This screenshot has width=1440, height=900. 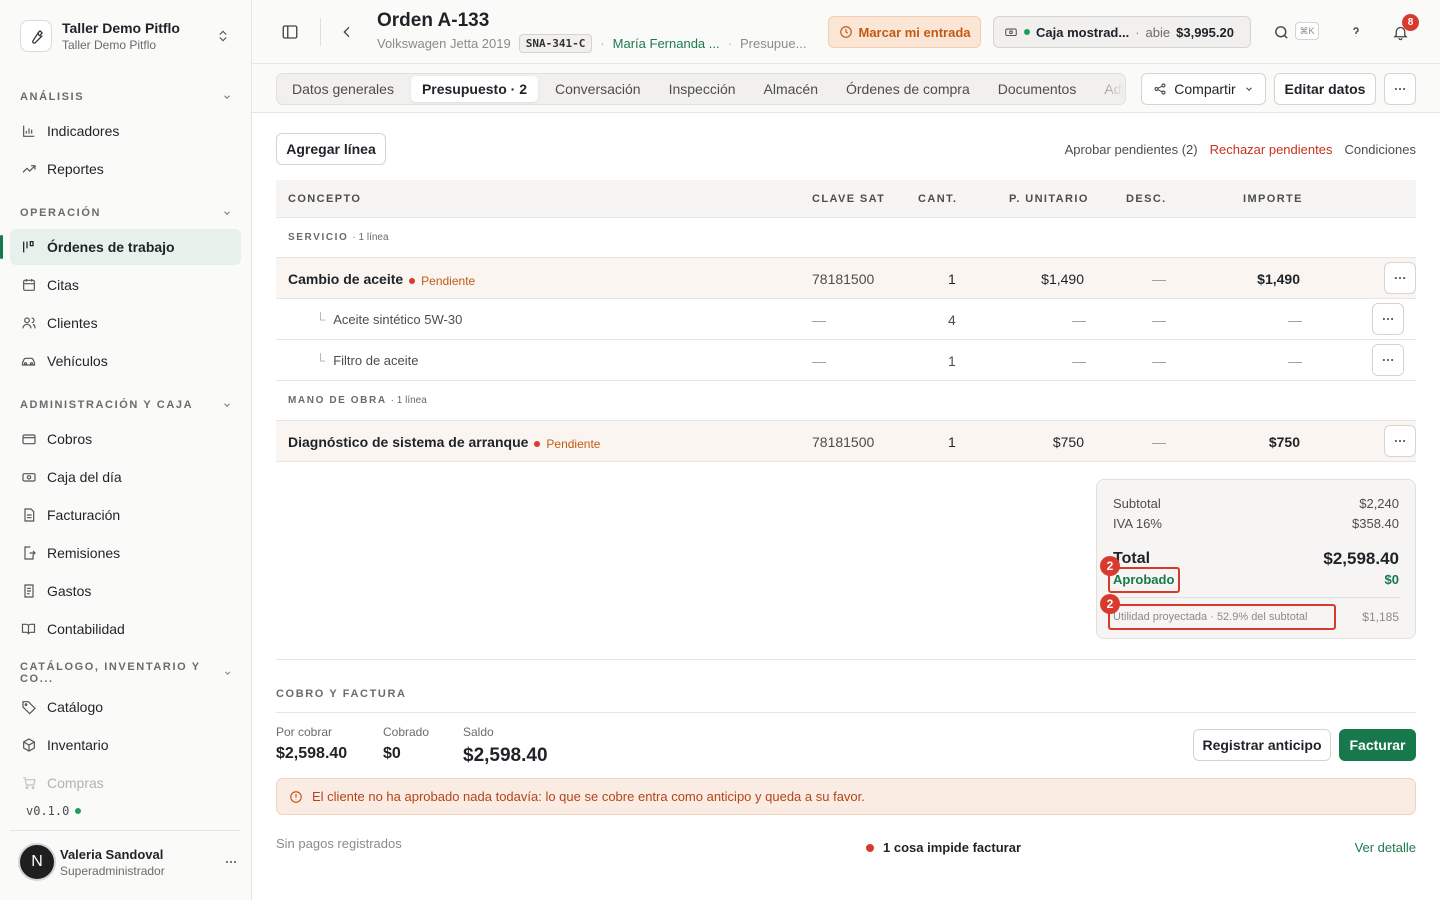 I want to click on sidebar-item-indicadores: Indicadores, so click(x=125, y=131).